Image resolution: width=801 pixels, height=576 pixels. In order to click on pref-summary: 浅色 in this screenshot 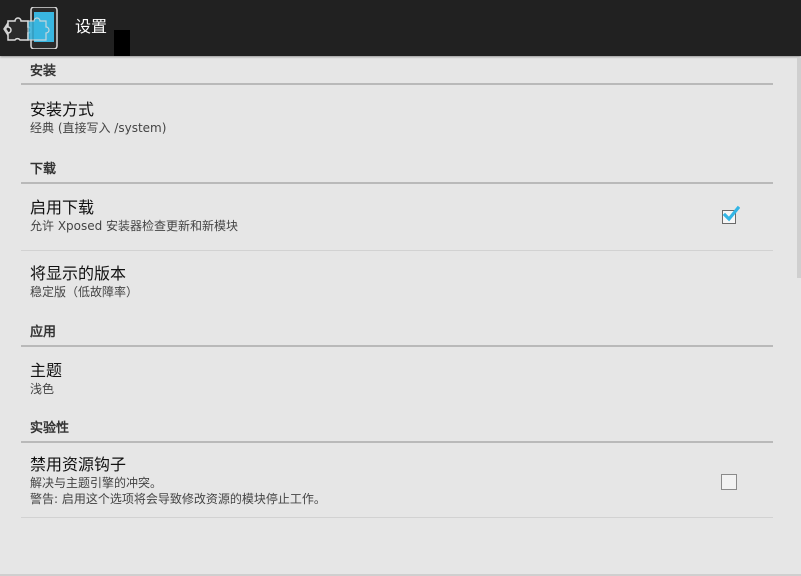, I will do `click(42, 389)`.